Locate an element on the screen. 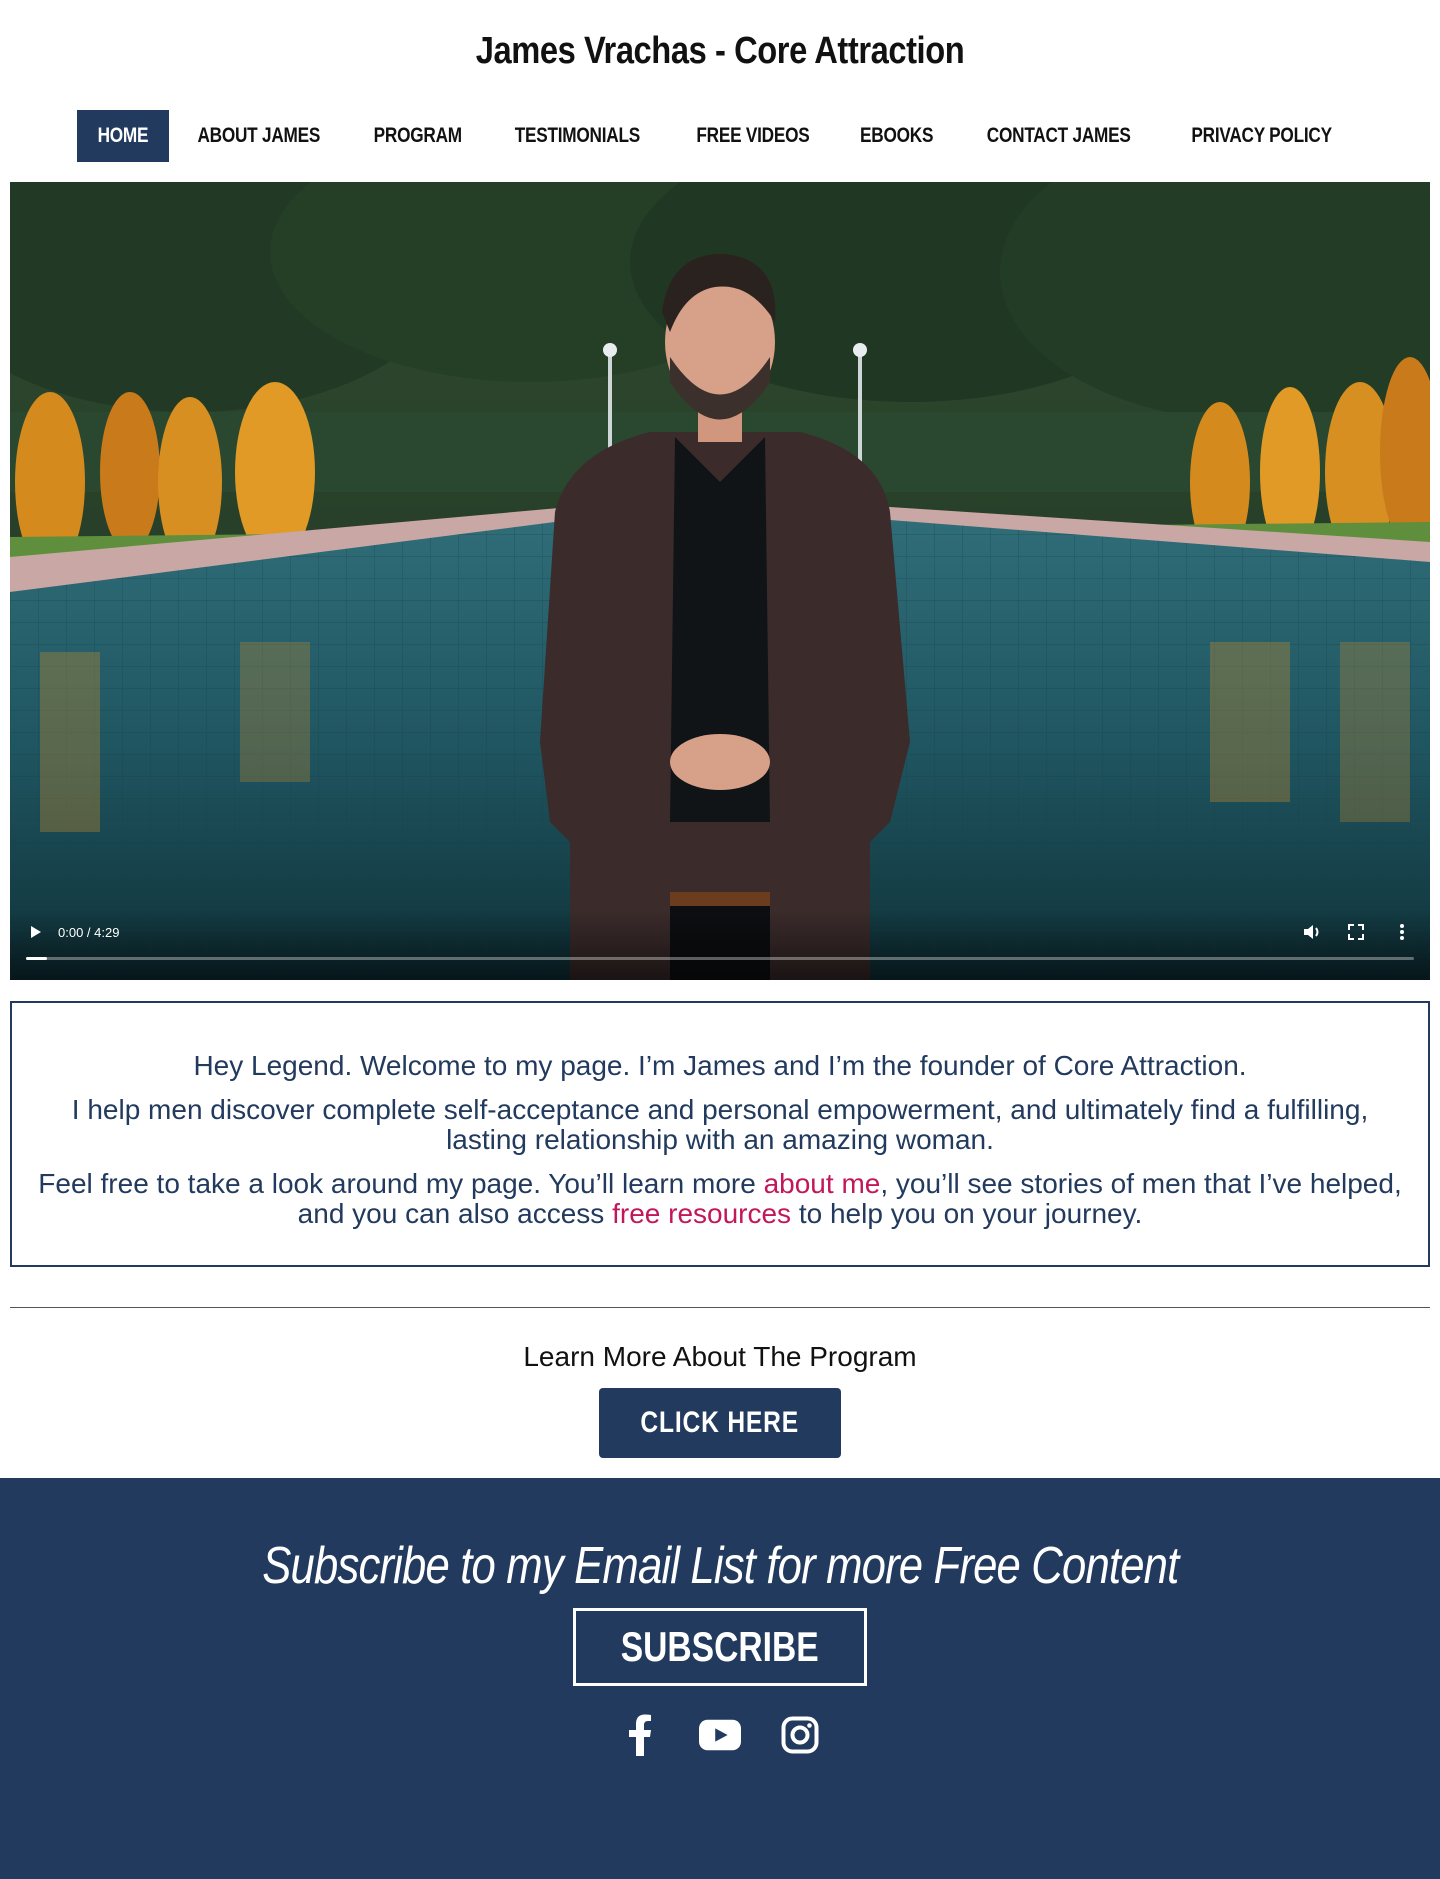  nav-item-contact-james: CONTACT JAMES is located at coordinates (1058, 136).